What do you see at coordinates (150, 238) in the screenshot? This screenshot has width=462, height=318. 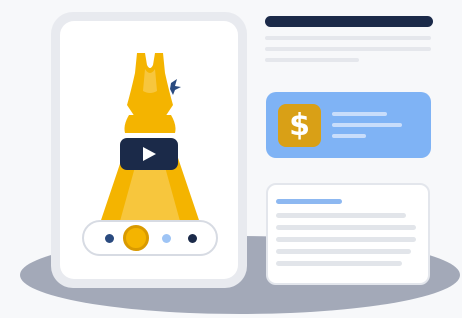 I see `color-swatch-selector` at bounding box center [150, 238].